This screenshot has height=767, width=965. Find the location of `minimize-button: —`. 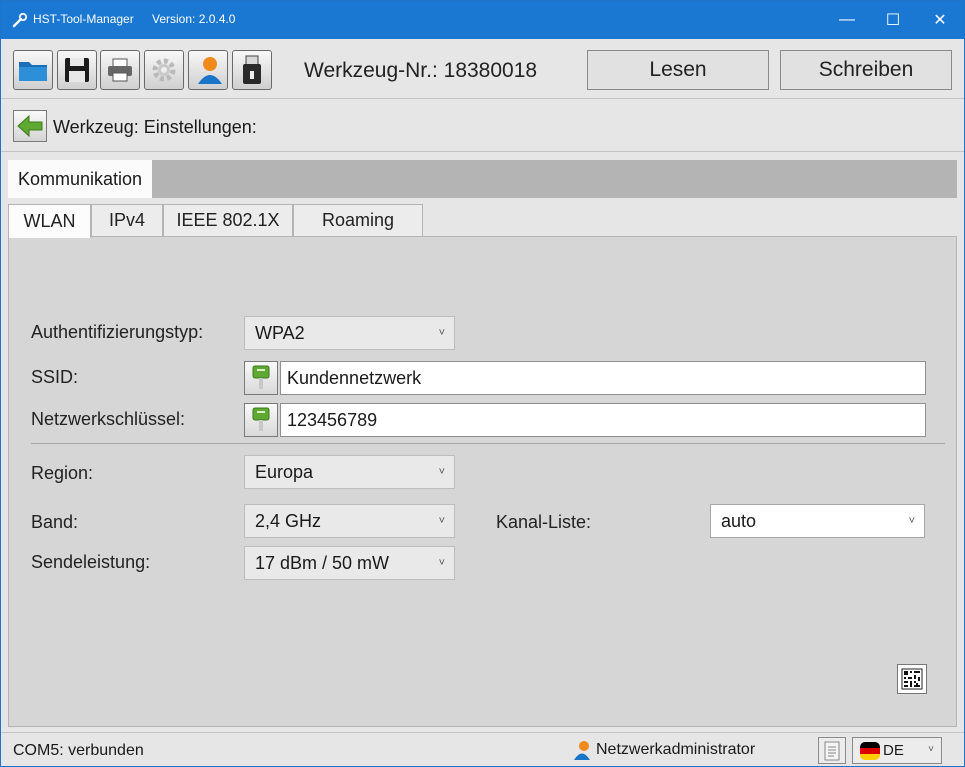

minimize-button: — is located at coordinates (847, 20).